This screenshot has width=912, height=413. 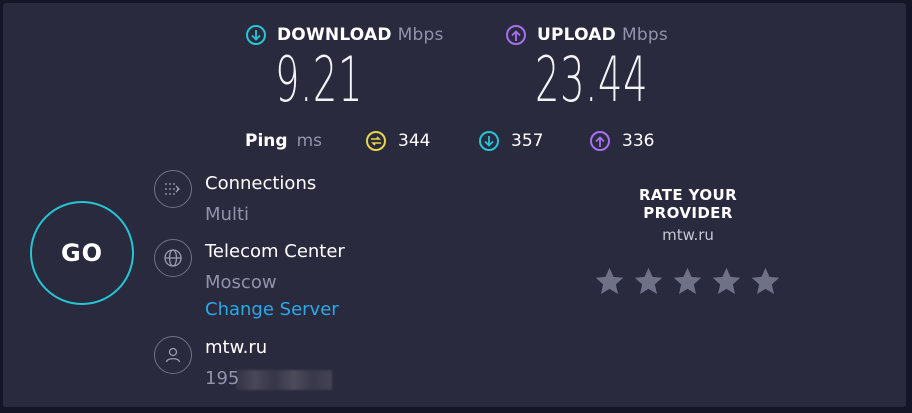 What do you see at coordinates (420, 35) in the screenshot?
I see `download-unit: Mbps` at bounding box center [420, 35].